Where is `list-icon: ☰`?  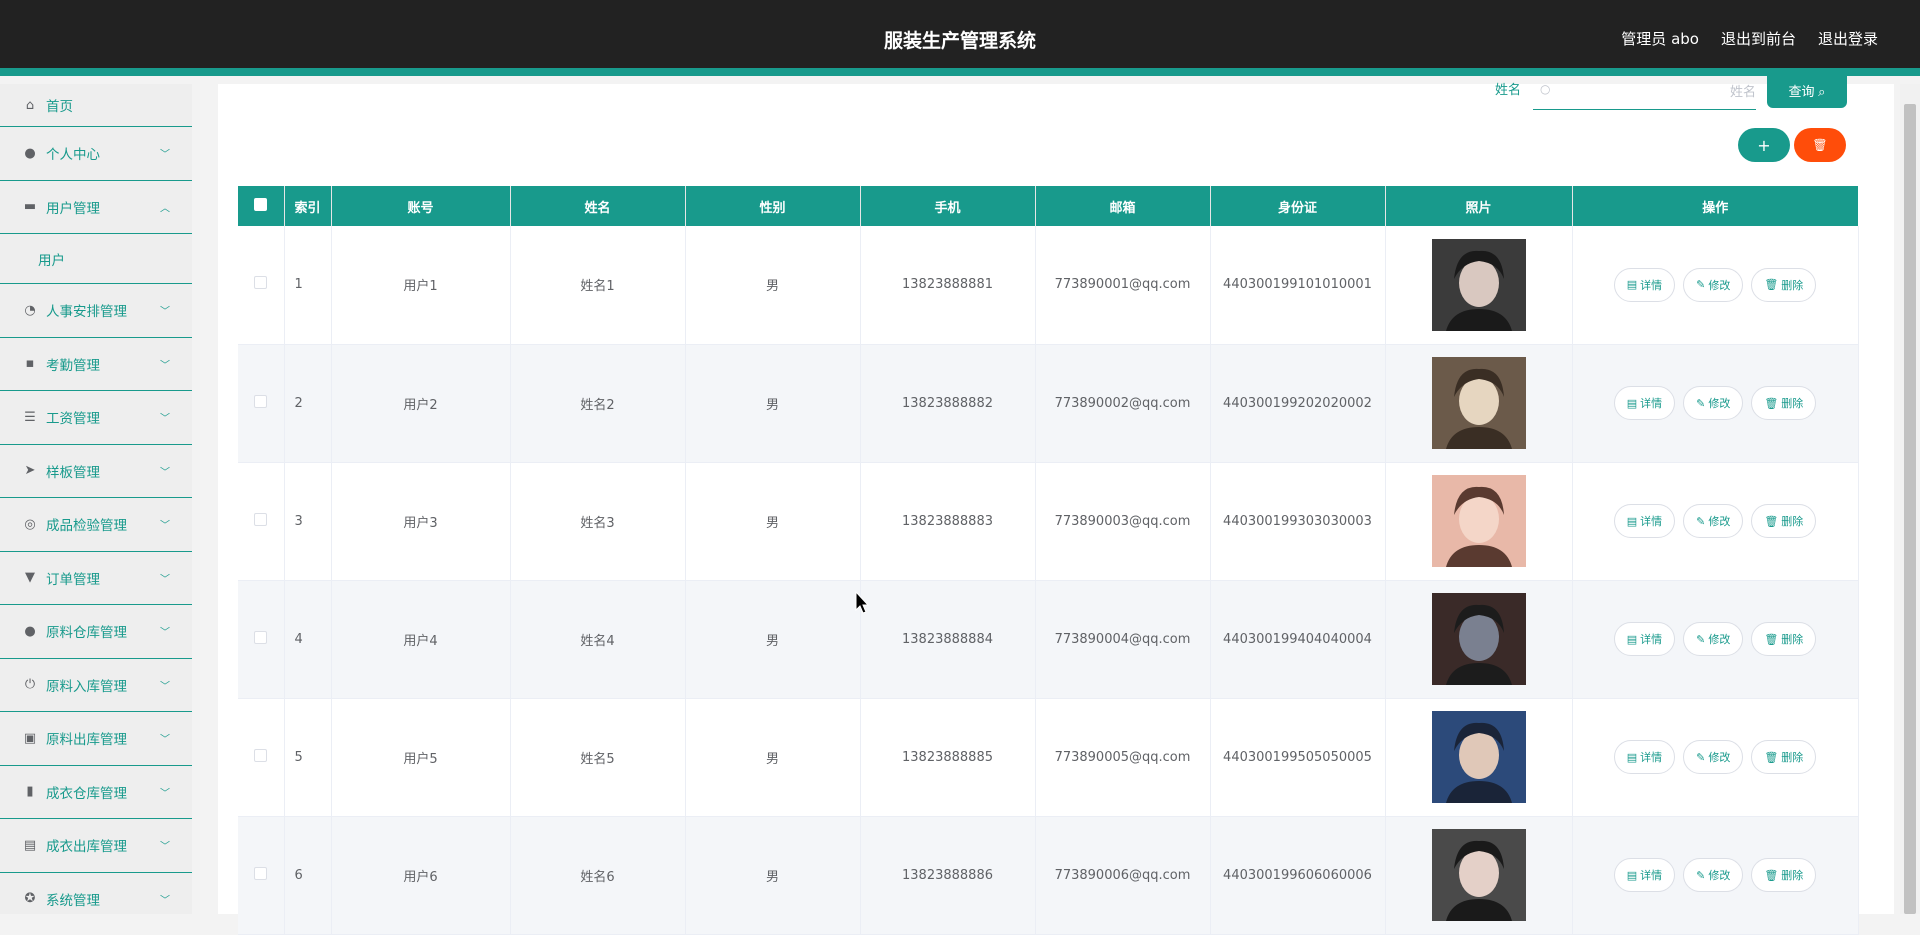
list-icon: ☰ is located at coordinates (30, 417).